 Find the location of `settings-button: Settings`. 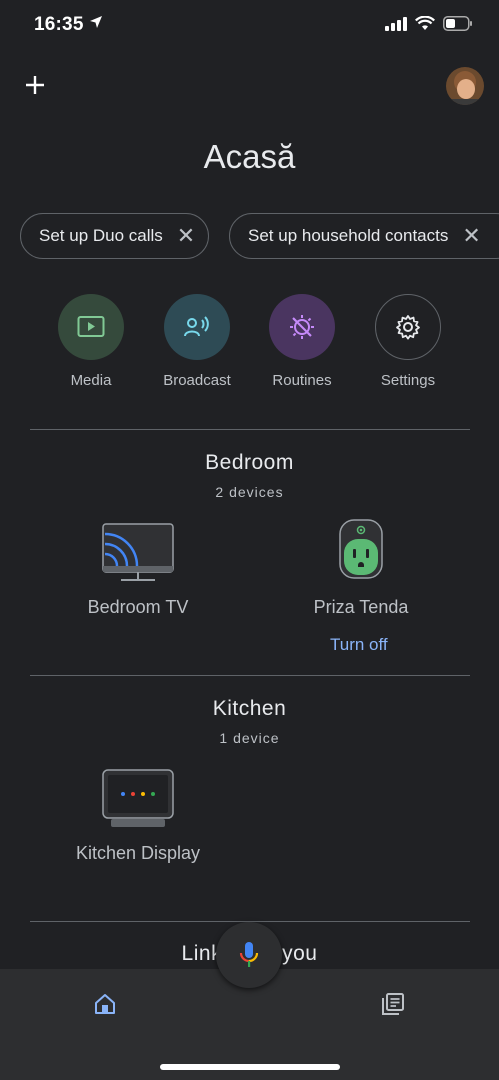

settings-button: Settings is located at coordinates (408, 341).